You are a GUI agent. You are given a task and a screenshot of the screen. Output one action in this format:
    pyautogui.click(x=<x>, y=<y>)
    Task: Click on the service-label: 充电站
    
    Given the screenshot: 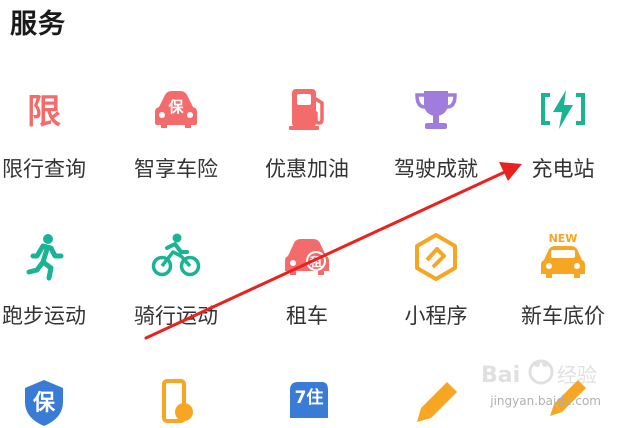 What is the action you would take?
    pyautogui.click(x=563, y=169)
    